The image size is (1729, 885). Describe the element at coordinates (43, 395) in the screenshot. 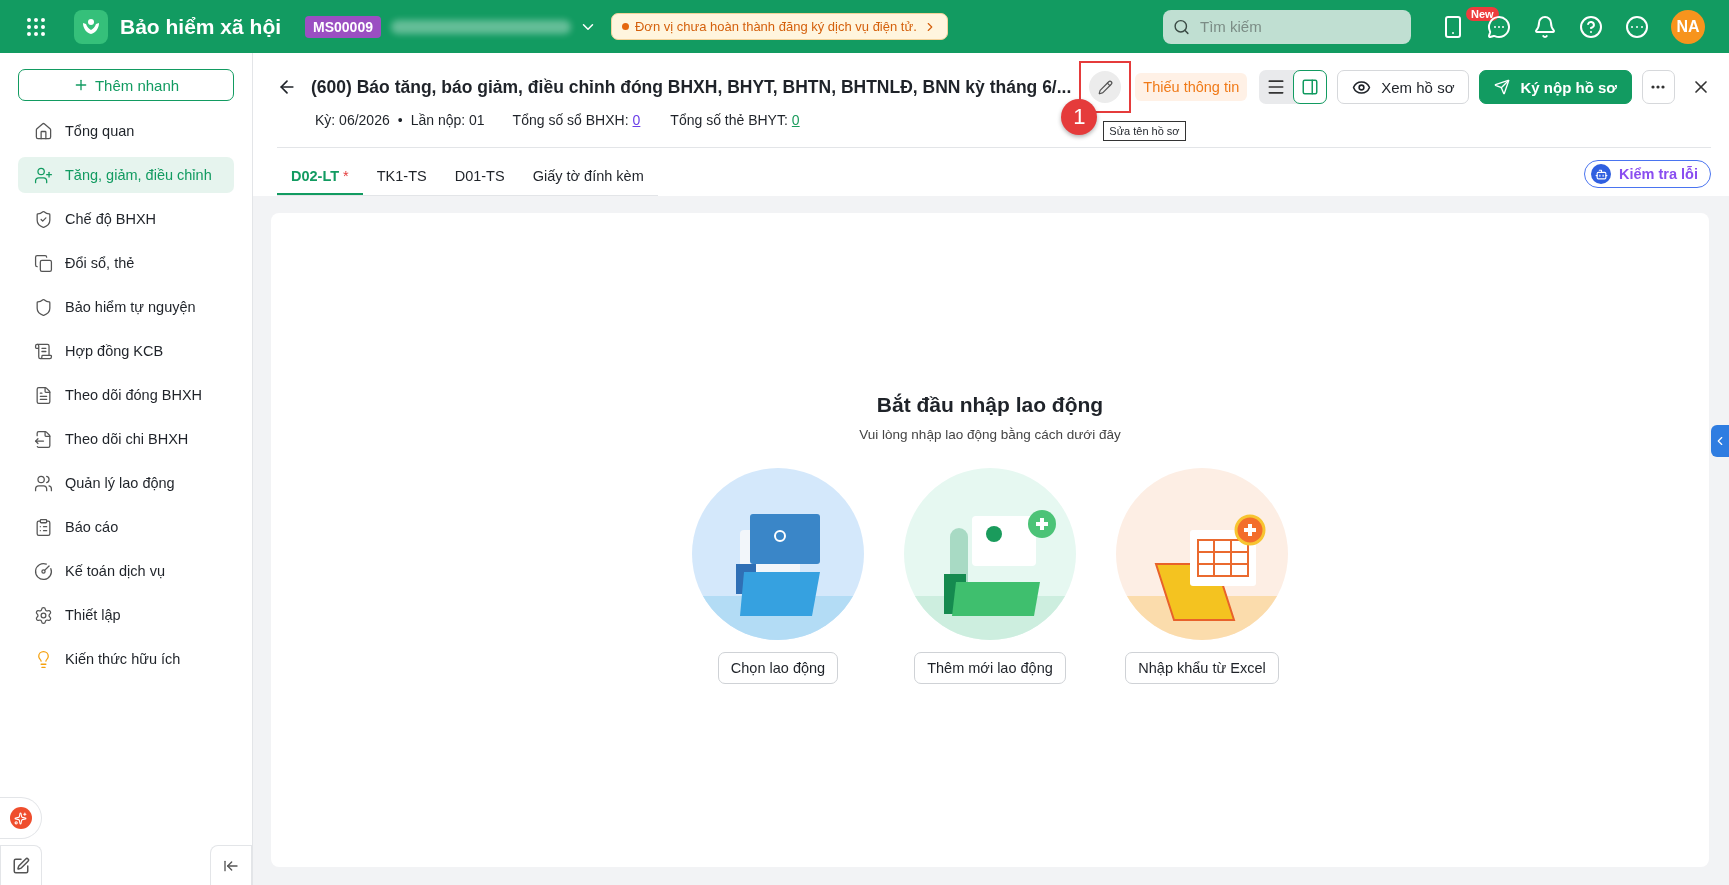

I see `document-icon` at that location.